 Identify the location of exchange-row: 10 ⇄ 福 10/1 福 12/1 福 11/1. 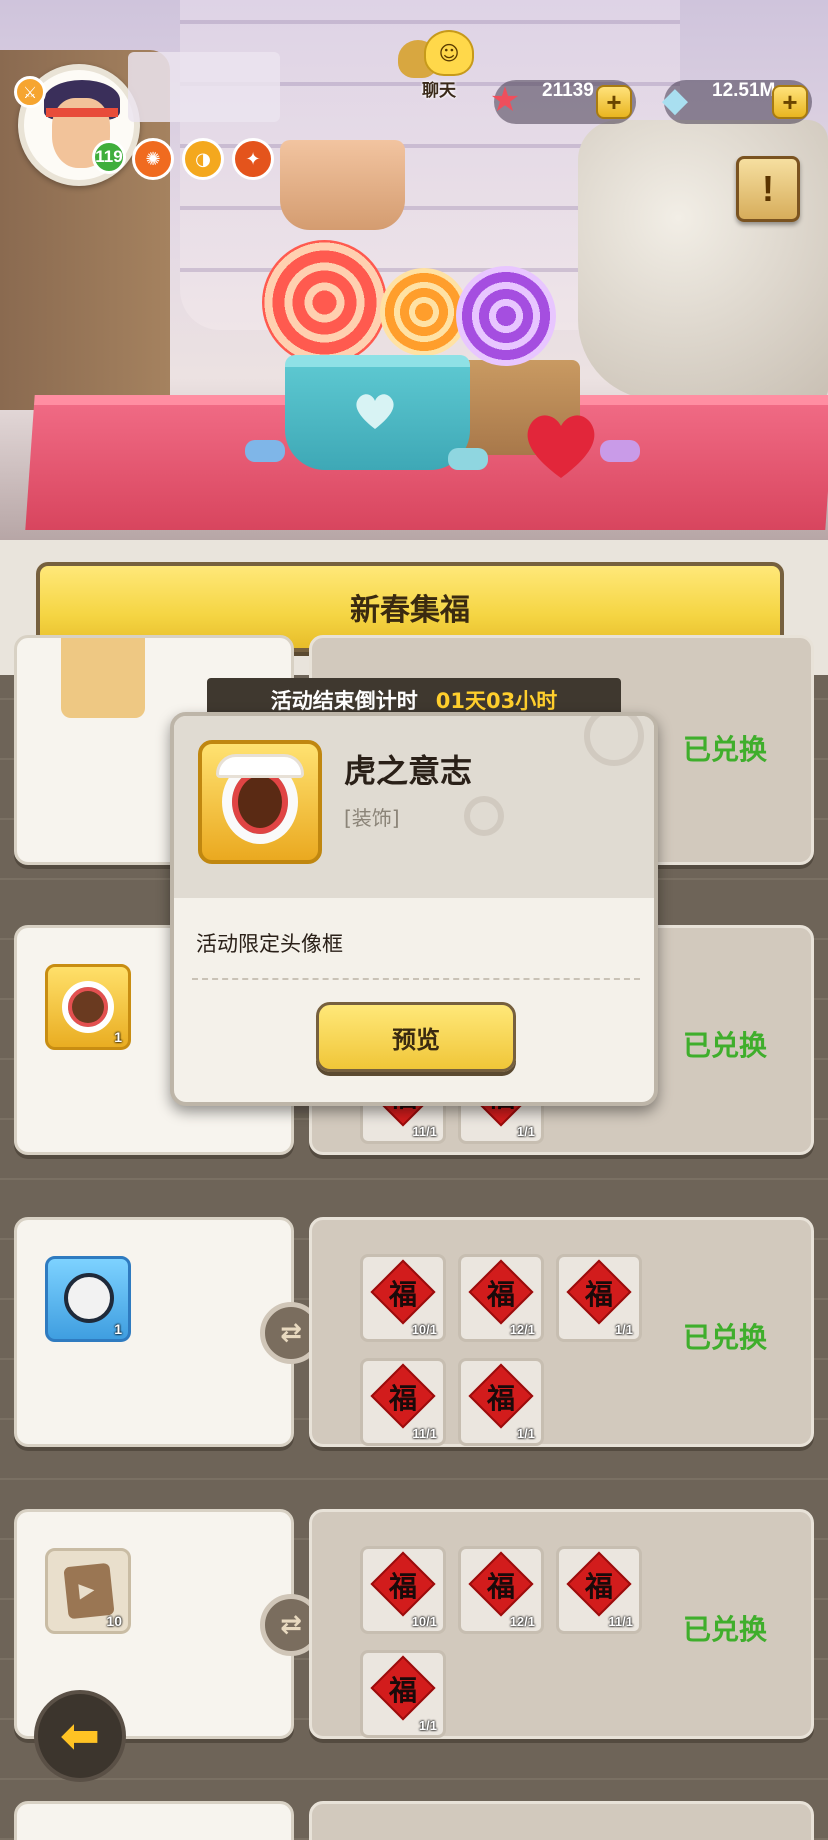
(414, 1624).